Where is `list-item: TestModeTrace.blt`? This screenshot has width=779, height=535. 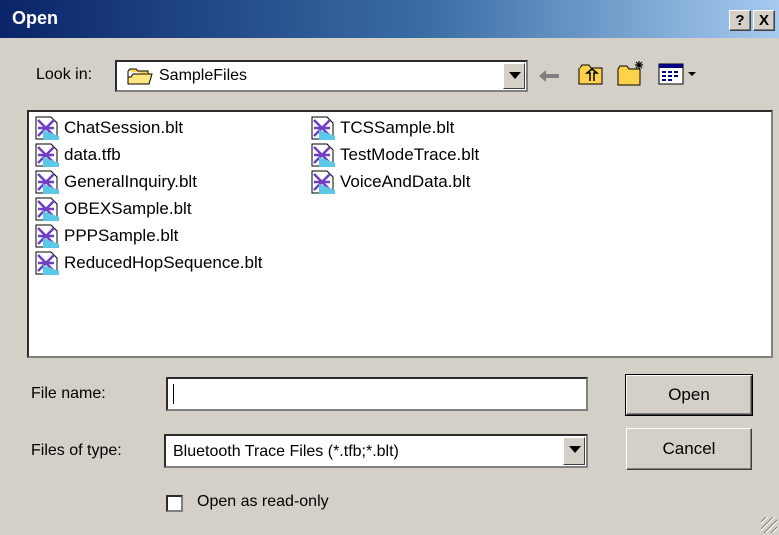
list-item: TestModeTrace.blt is located at coordinates (394, 155).